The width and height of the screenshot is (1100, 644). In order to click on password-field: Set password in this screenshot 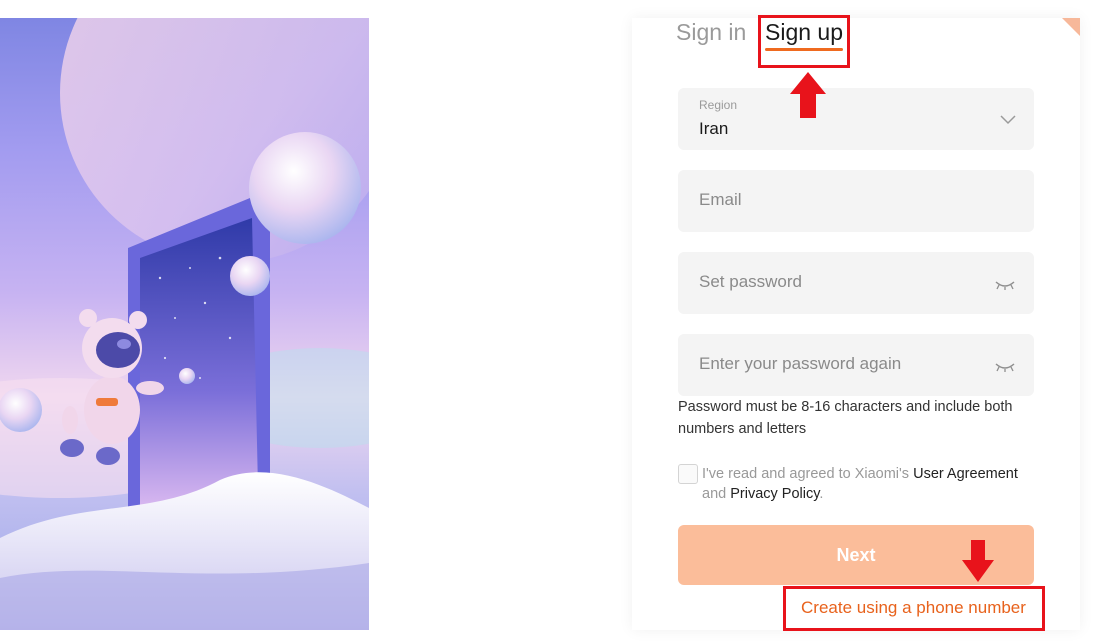, I will do `click(856, 283)`.